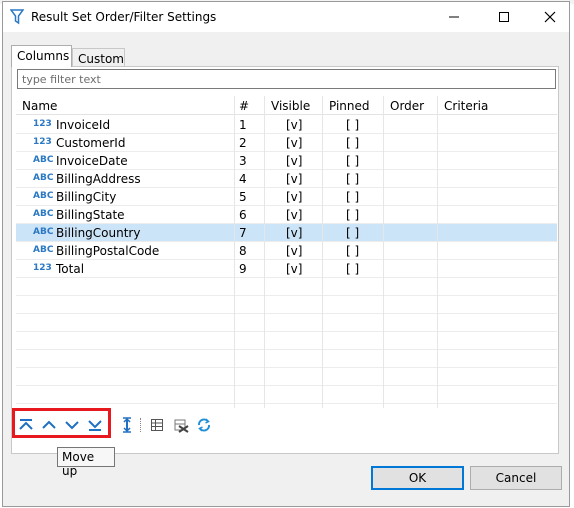 The height and width of the screenshot is (508, 574). I want to click on minimize-button, so click(454, 17).